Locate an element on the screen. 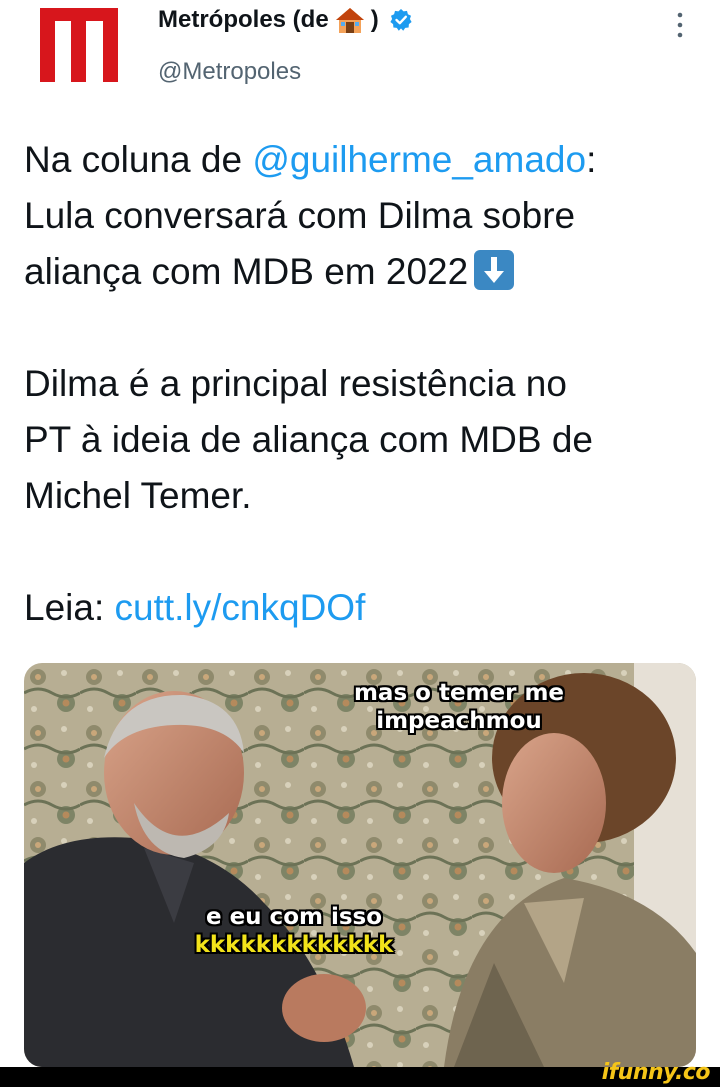 The image size is (720, 1087). meme-caption-bottom: e eu com isso kkkkkkkkkkkkk is located at coordinates (294, 931).